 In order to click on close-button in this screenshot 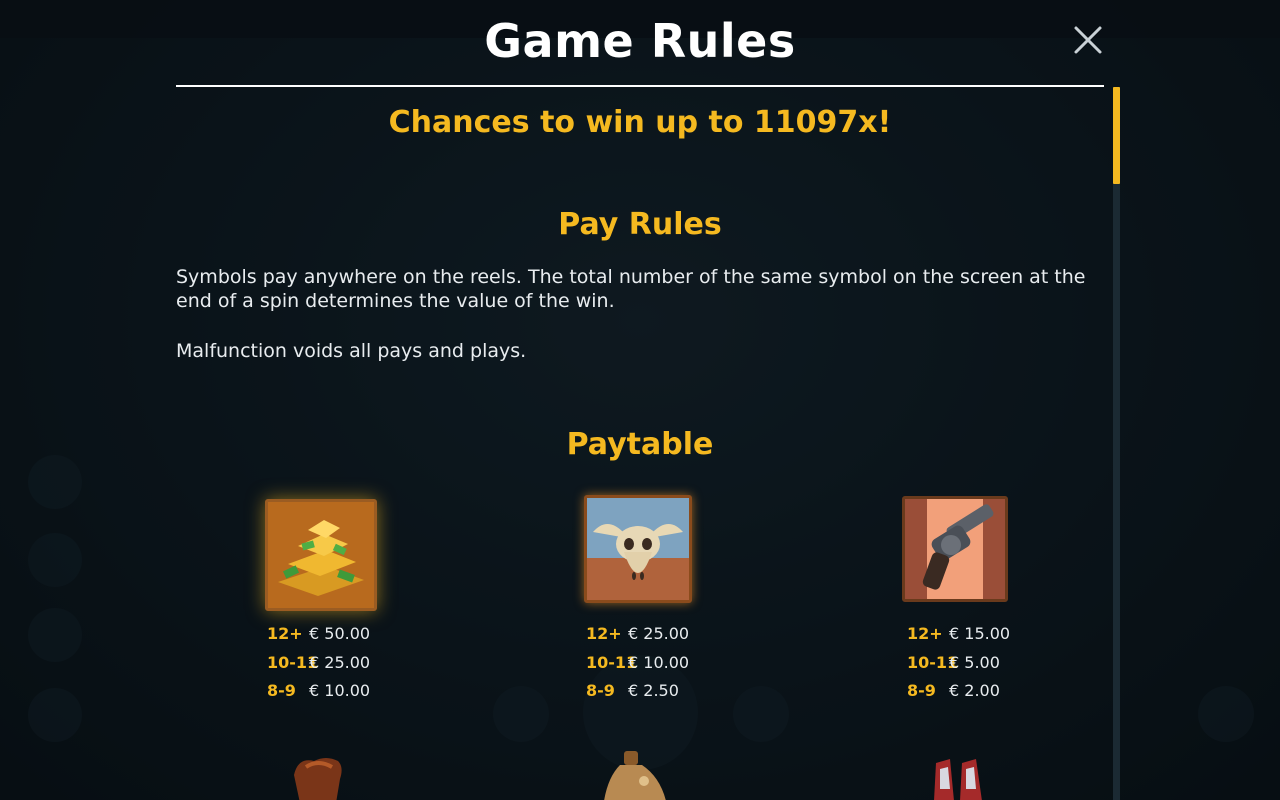, I will do `click(1088, 40)`.